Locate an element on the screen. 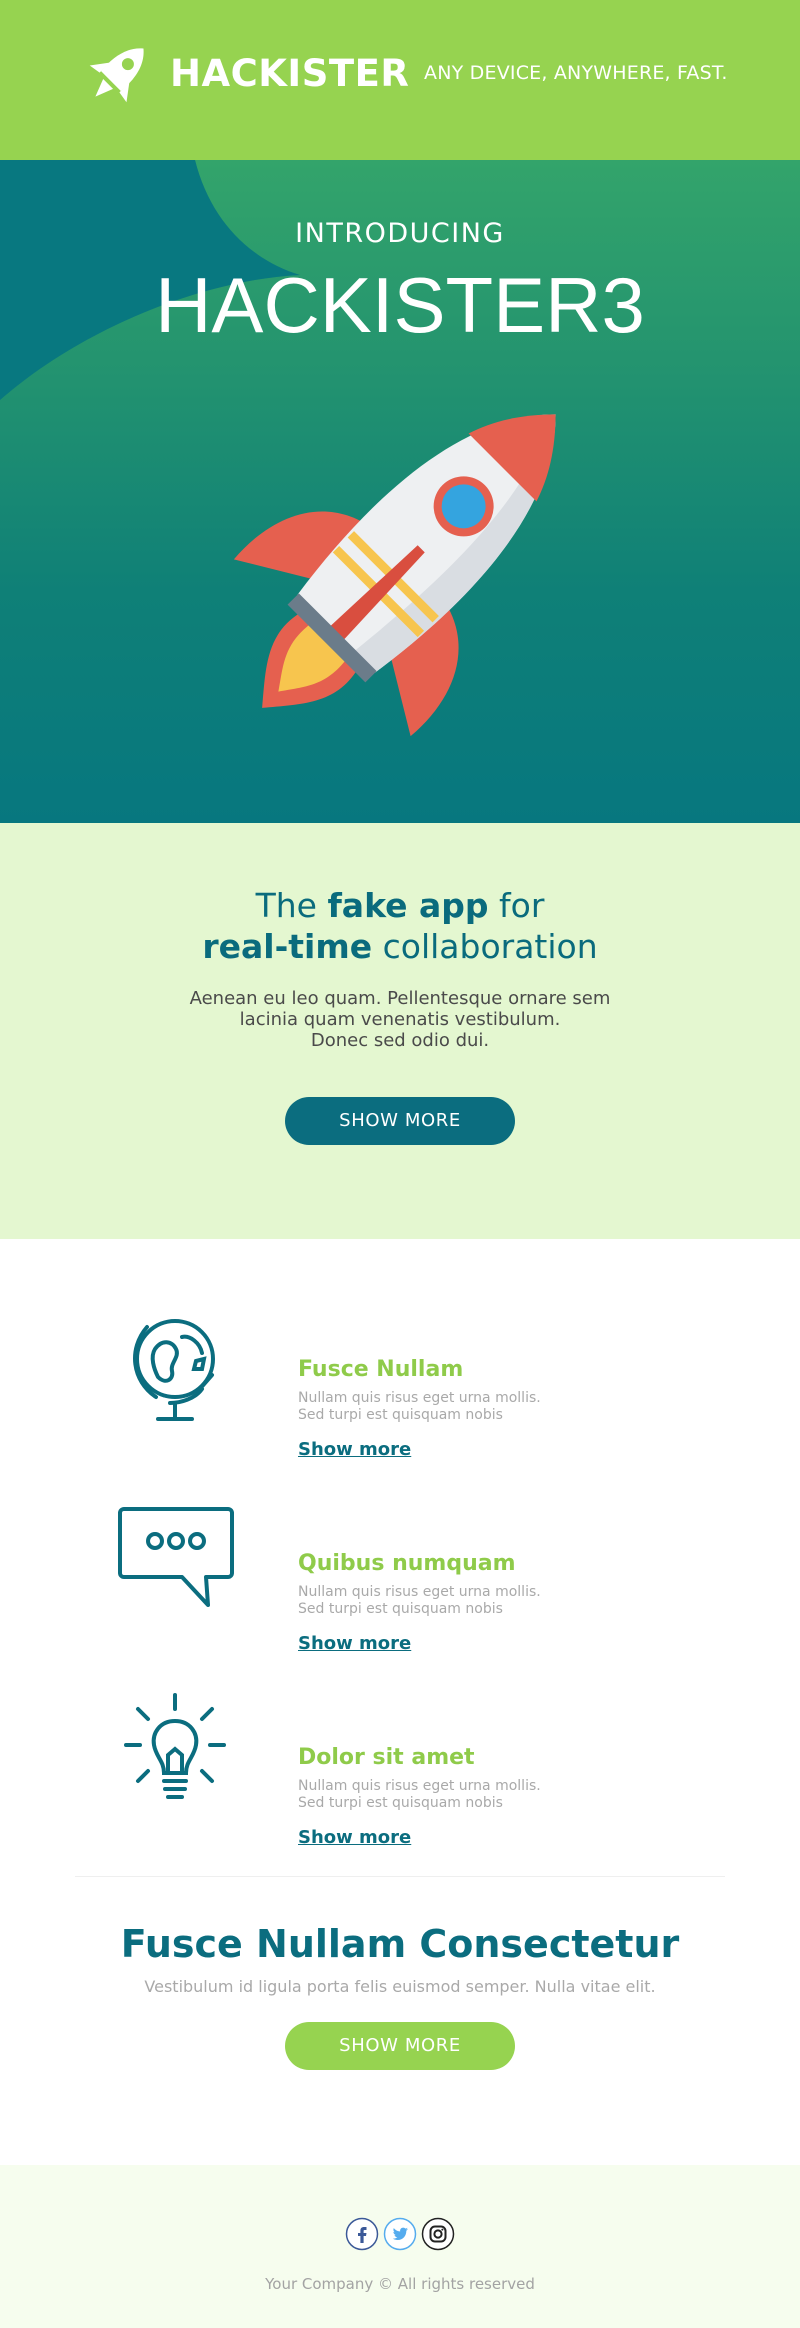  copyright: Your Company © All rights reserved is located at coordinates (400, 2284).